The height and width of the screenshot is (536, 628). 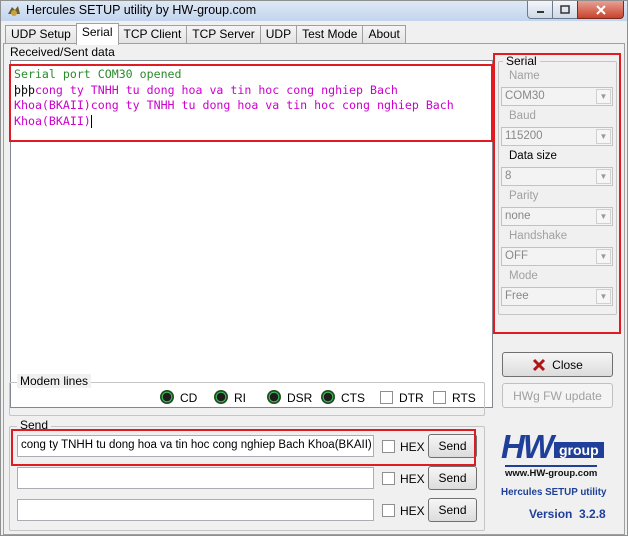 What do you see at coordinates (527, 446) in the screenshot?
I see `logo-hw: HW` at bounding box center [527, 446].